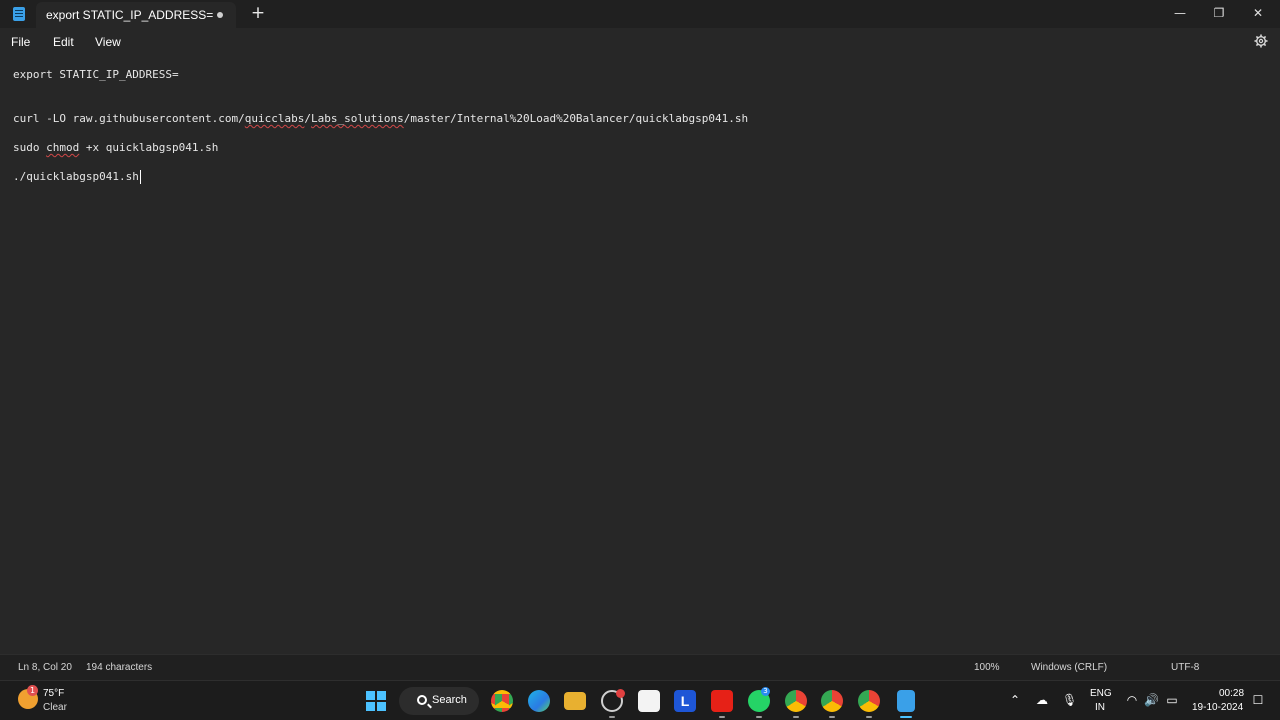  I want to click on restore-button: ❐, so click(1219, 13).